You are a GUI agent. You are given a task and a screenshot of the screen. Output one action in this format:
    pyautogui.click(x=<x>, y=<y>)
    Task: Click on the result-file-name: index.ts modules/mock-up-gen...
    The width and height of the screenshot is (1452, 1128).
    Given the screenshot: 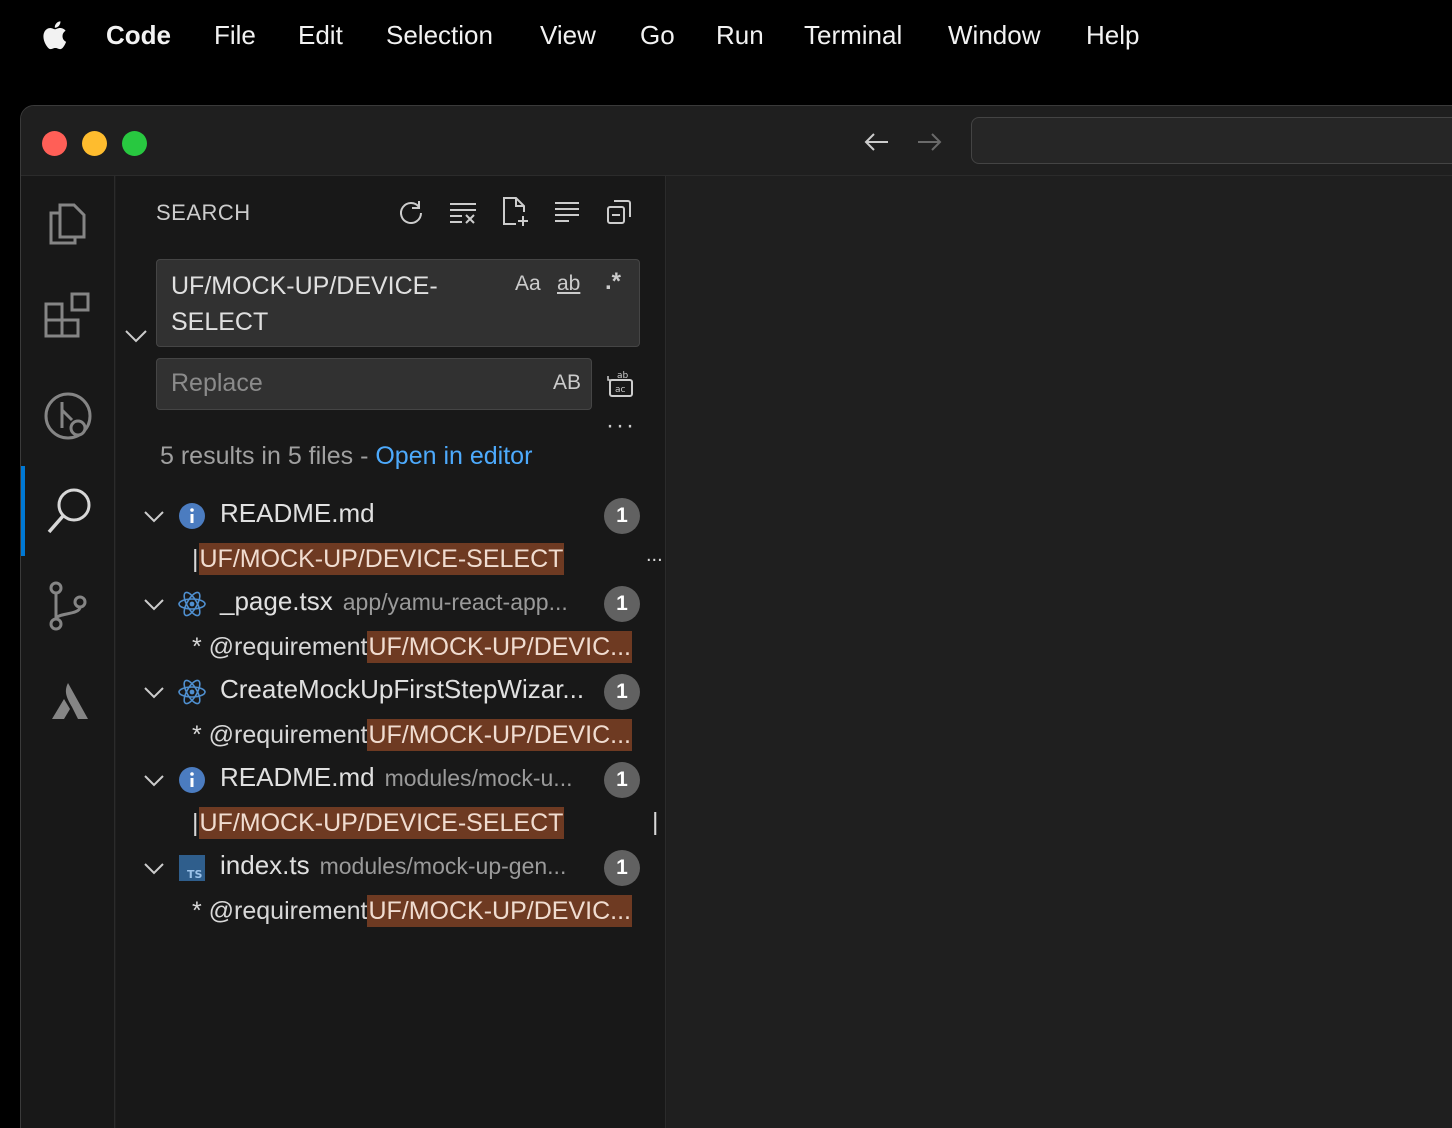 What is the action you would take?
    pyautogui.click(x=393, y=865)
    